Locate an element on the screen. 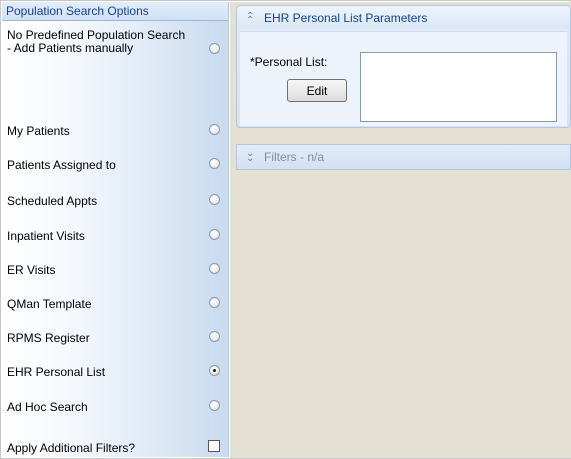 This screenshot has width=571, height=459. option-my-patients: My Patients is located at coordinates (115, 131).